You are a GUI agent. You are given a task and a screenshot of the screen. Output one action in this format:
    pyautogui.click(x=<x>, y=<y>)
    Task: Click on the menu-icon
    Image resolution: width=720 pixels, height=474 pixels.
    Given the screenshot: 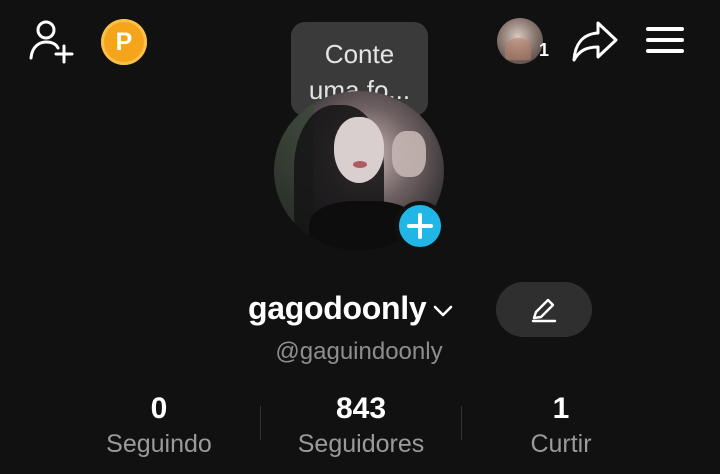 What is the action you would take?
    pyautogui.click(x=668, y=41)
    